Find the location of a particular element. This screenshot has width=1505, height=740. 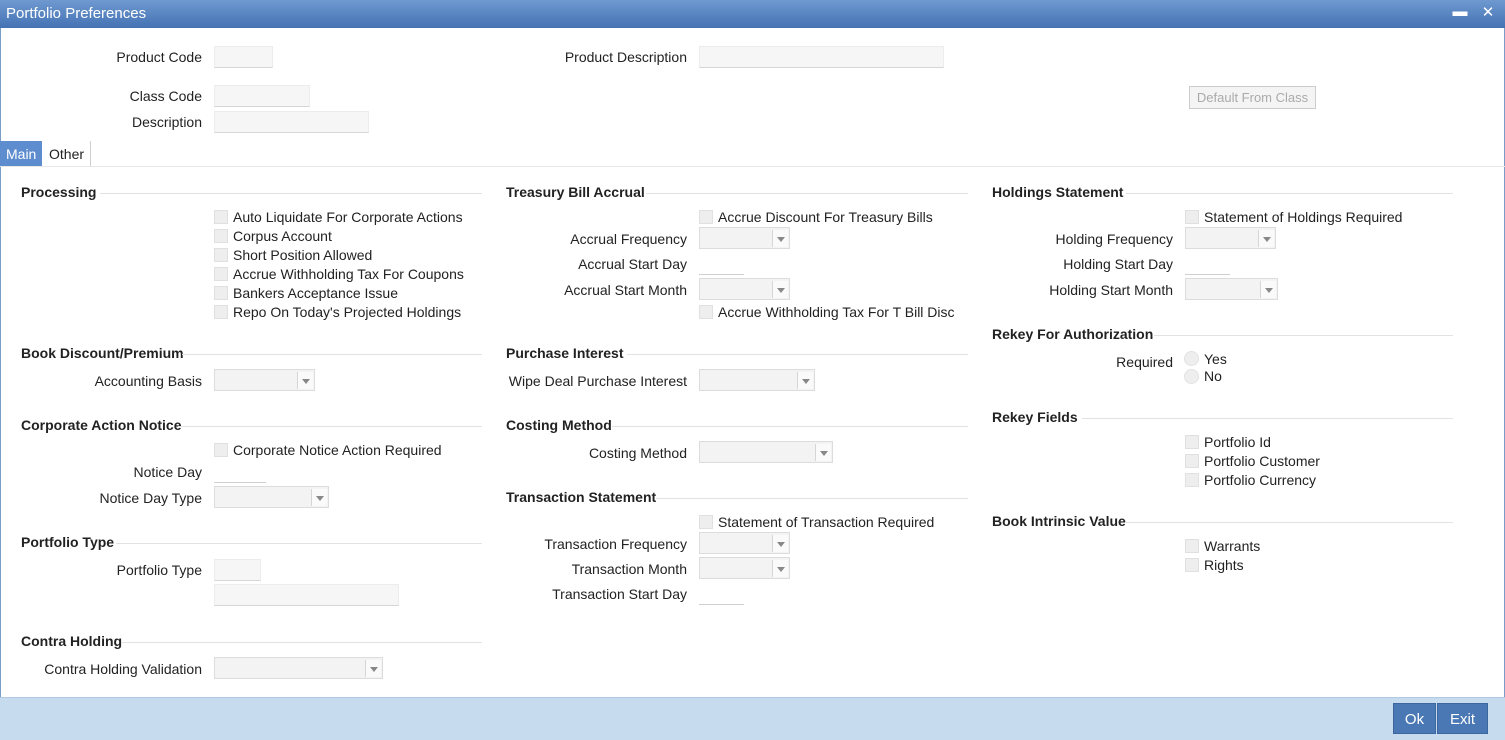

portfolio-id-label: Portfolio Id is located at coordinates (1237, 442).